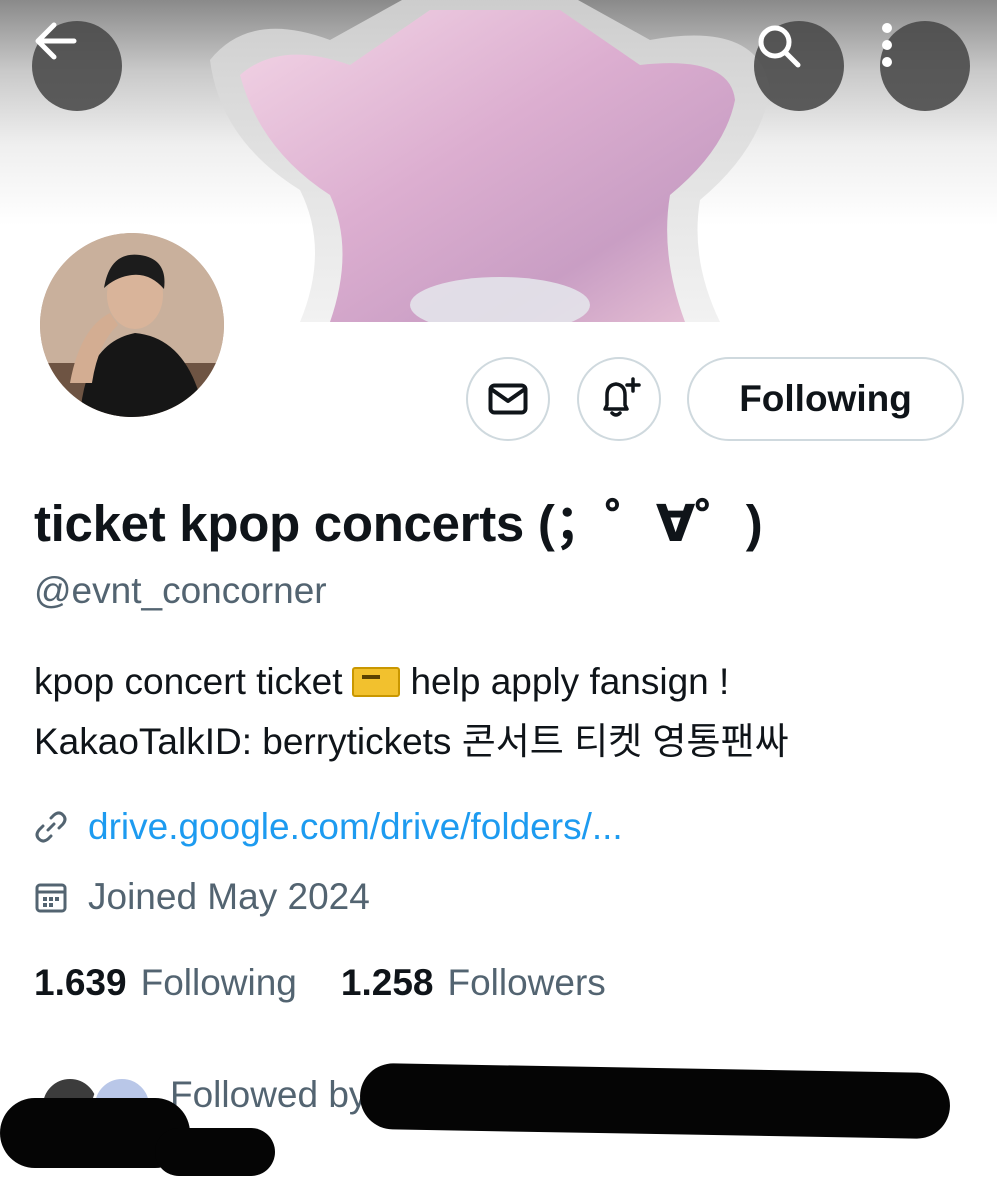 The width and height of the screenshot is (997, 1200). Describe the element at coordinates (387, 982) in the screenshot. I see `followers-count: 1.258` at that location.